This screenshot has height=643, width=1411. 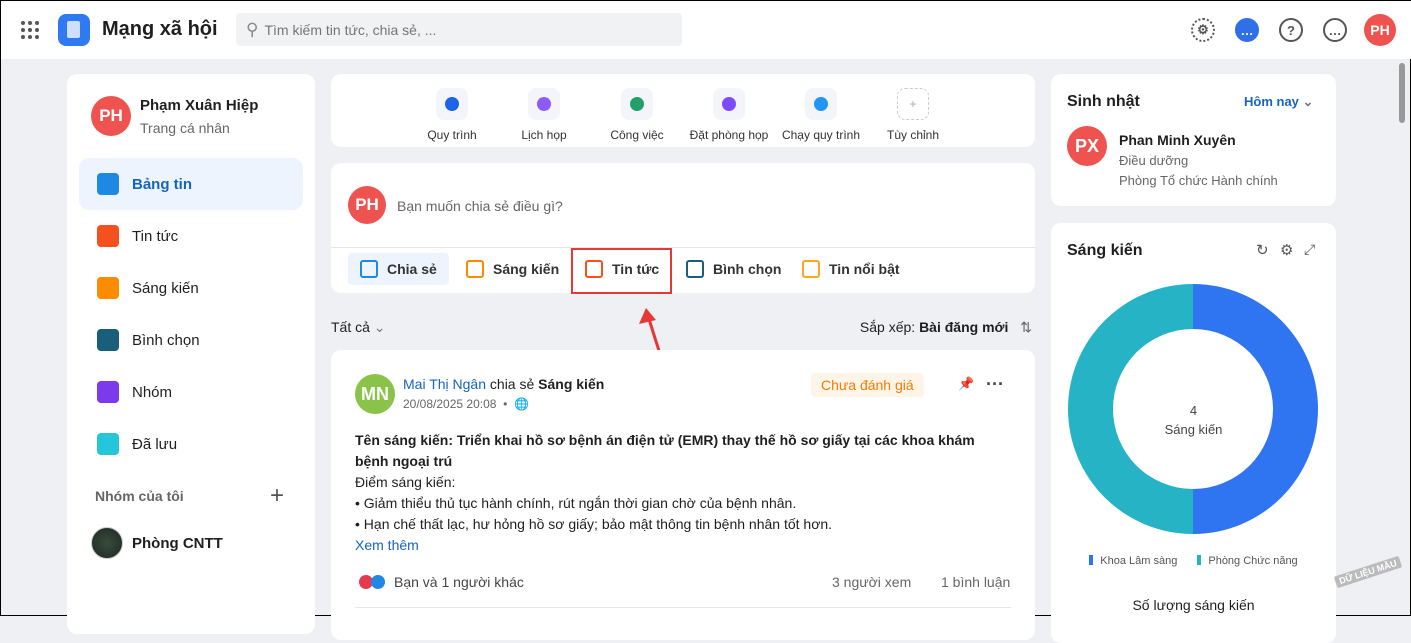 I want to click on sidebar-item: Bình chọn, so click(x=191, y=340).